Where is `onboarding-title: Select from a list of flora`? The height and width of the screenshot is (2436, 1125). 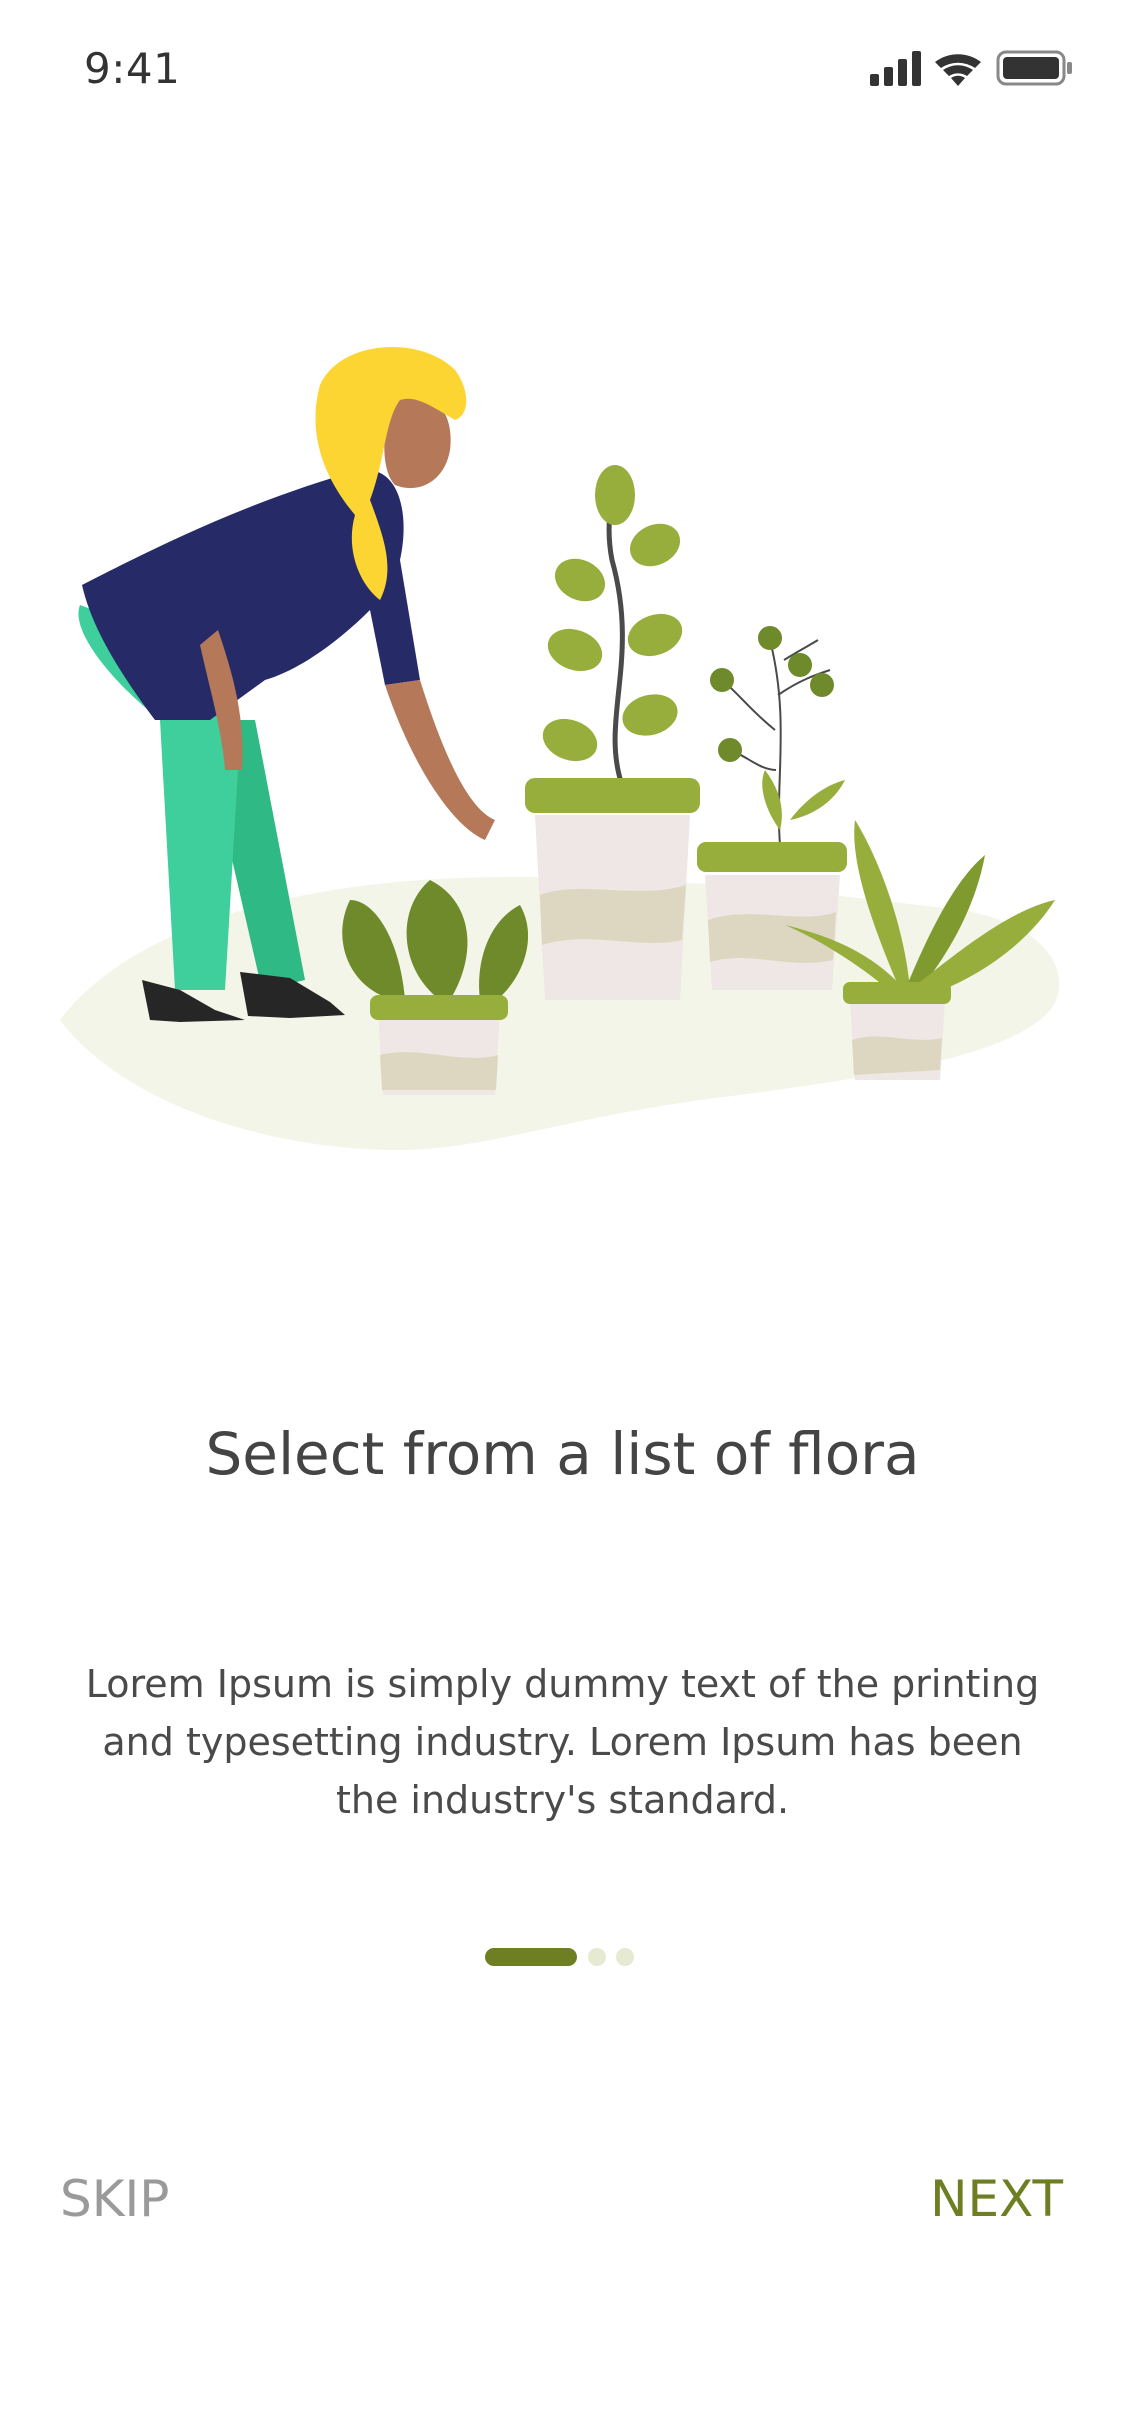
onboarding-title: Select from a list of flora is located at coordinates (562, 1454).